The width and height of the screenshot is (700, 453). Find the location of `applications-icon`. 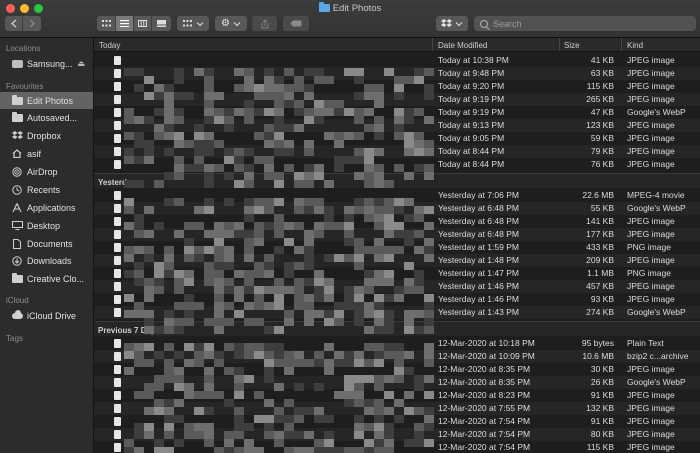

applications-icon is located at coordinates (17, 207).